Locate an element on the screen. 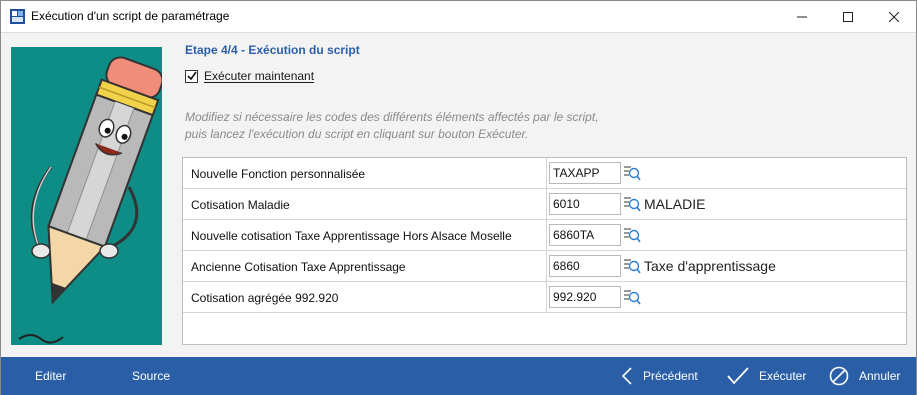 The width and height of the screenshot is (917, 395). maximize-icon is located at coordinates (848, 16).